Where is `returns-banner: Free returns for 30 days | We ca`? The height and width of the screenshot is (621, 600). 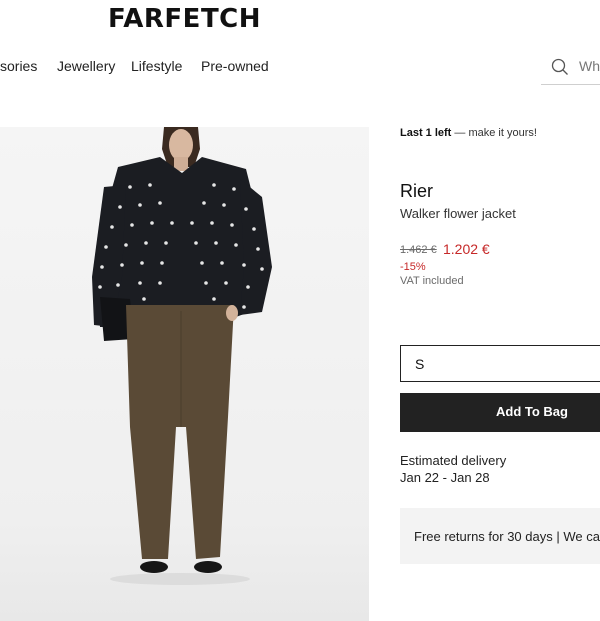
returns-banner: Free returns for 30 days | We ca is located at coordinates (500, 536).